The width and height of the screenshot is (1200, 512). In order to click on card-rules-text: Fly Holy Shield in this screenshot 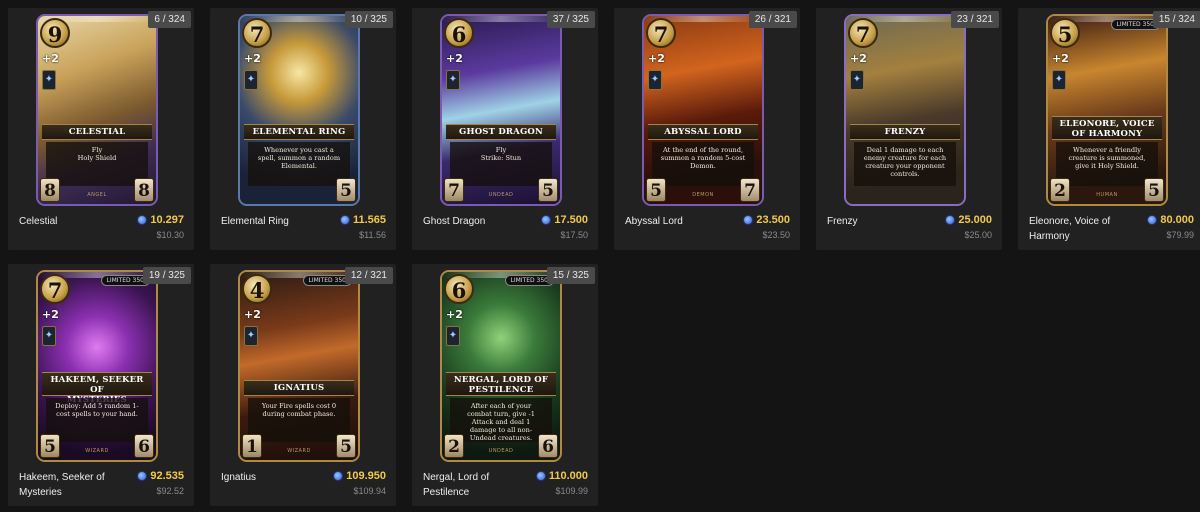, I will do `click(97, 164)`.